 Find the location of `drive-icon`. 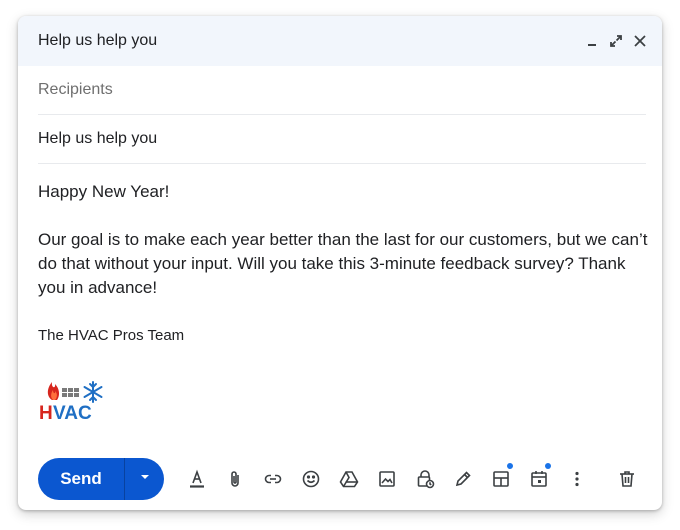

drive-icon is located at coordinates (349, 479).